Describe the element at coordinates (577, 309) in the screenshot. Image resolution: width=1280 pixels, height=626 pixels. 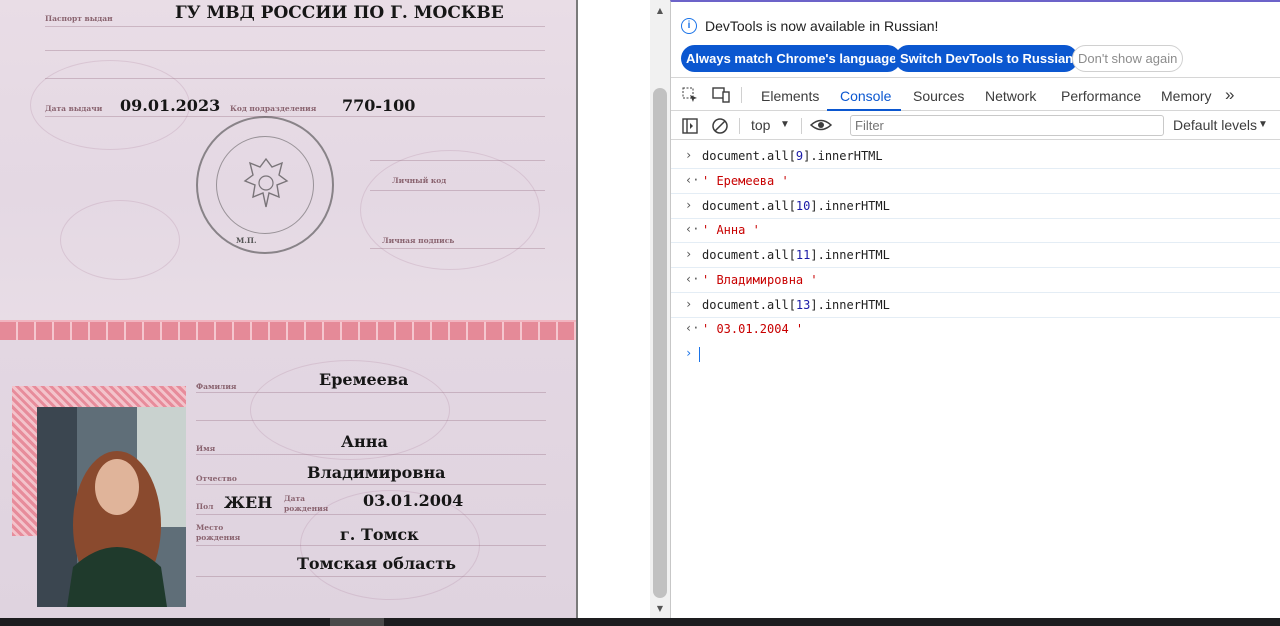
I see `page-divider` at that location.